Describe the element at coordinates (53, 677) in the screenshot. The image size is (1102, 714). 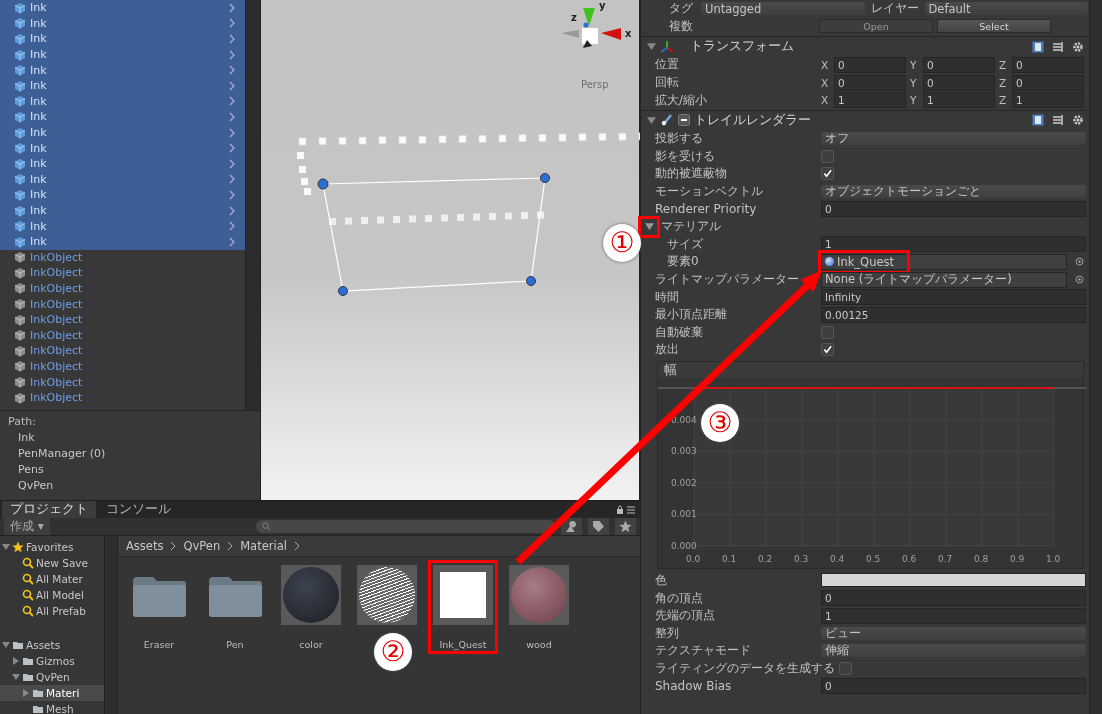
I see `tree-item: QvPen` at that location.